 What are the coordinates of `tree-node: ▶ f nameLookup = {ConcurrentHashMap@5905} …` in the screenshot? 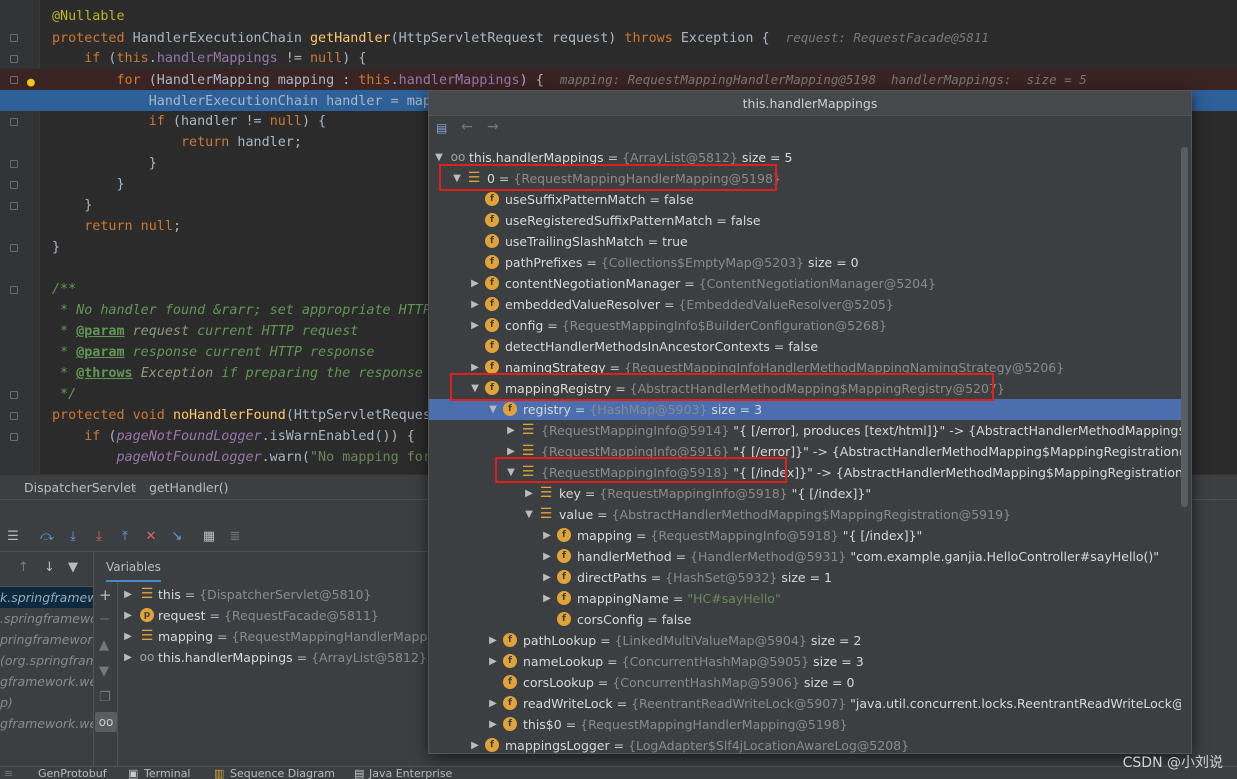 It's located at (805, 661).